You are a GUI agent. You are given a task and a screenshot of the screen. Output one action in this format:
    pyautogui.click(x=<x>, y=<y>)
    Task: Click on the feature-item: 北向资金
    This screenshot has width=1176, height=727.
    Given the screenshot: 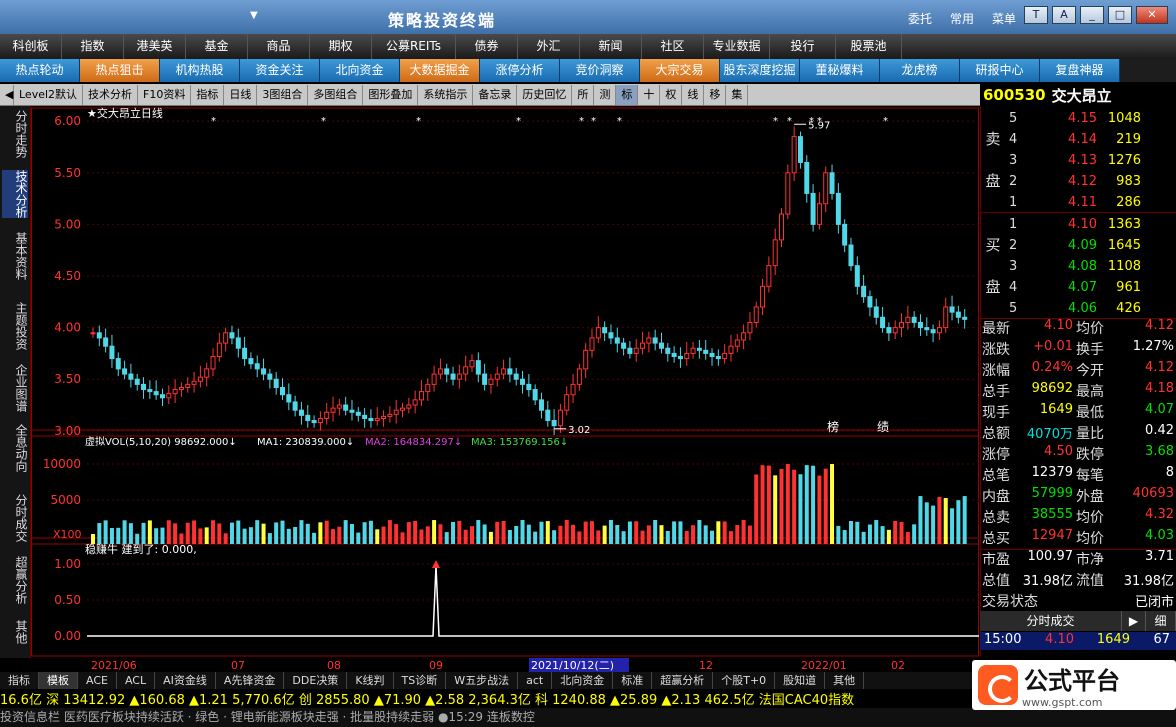 What is the action you would take?
    pyautogui.click(x=360, y=70)
    